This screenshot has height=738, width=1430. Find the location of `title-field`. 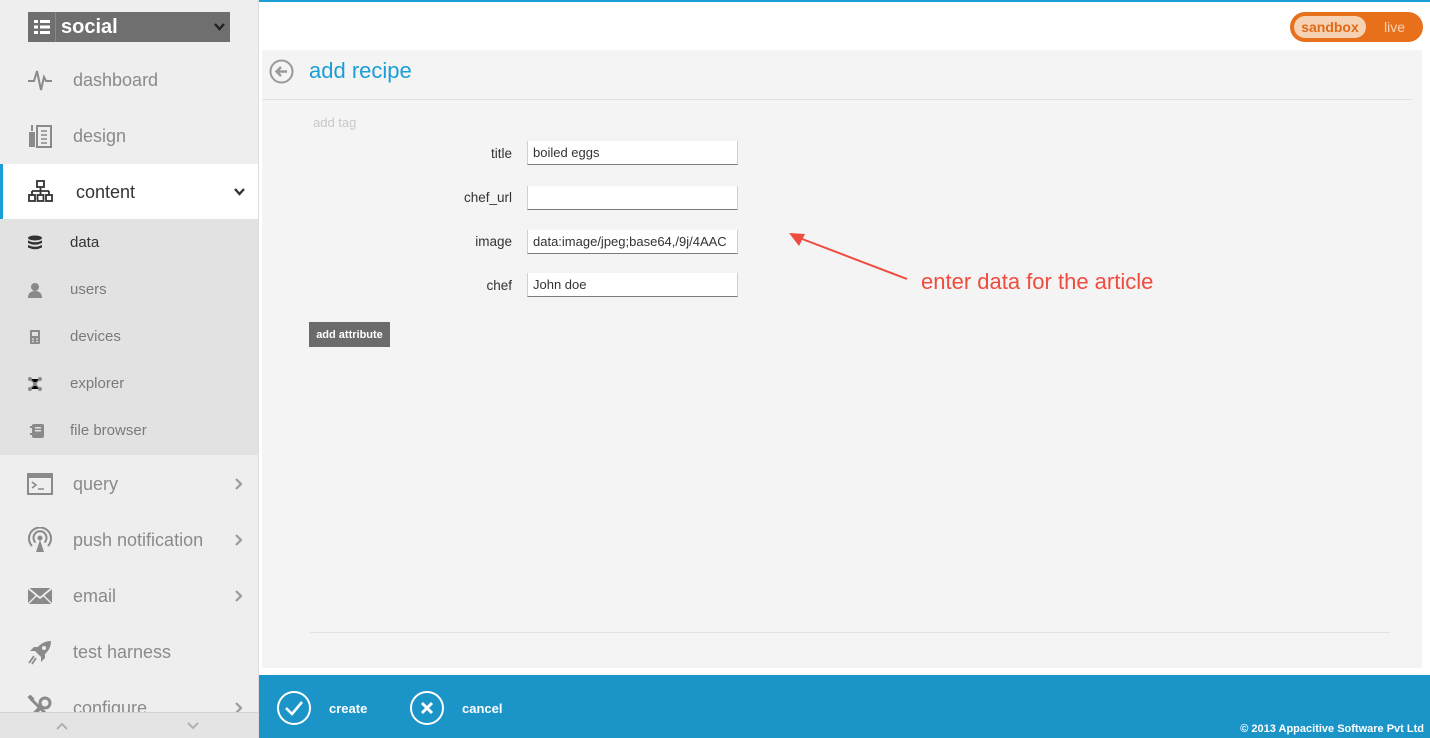

title-field is located at coordinates (632, 153).